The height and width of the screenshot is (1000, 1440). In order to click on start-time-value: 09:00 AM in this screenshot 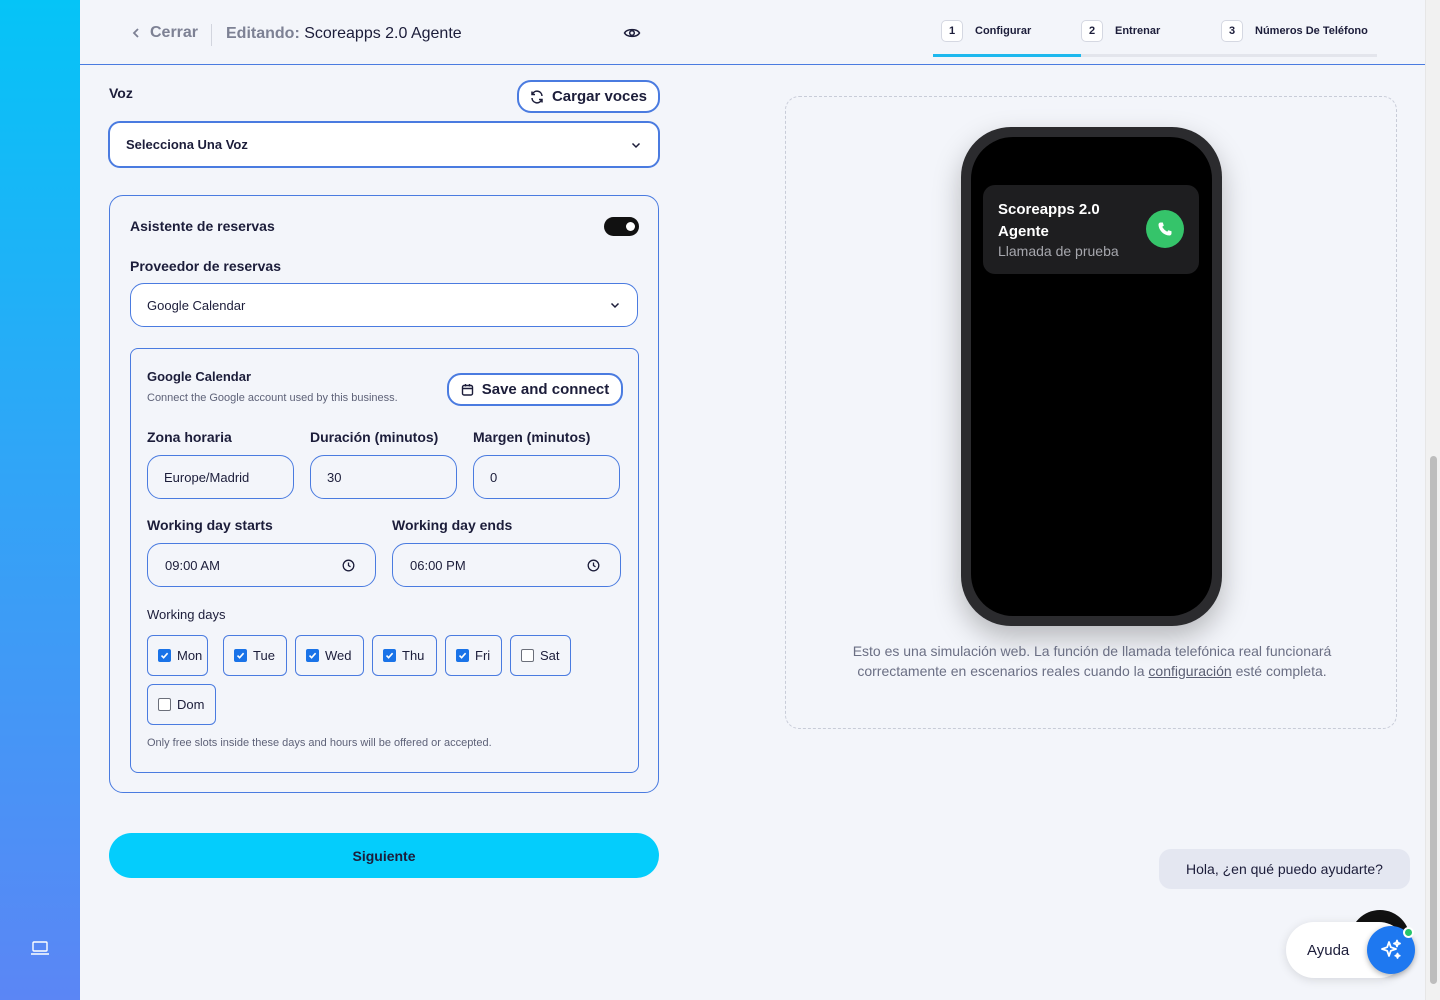, I will do `click(192, 565)`.